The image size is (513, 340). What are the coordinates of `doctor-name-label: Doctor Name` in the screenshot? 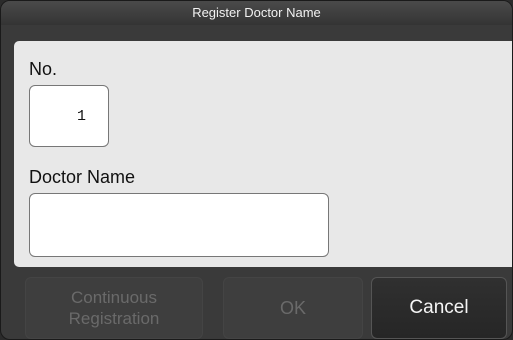 It's located at (82, 177).